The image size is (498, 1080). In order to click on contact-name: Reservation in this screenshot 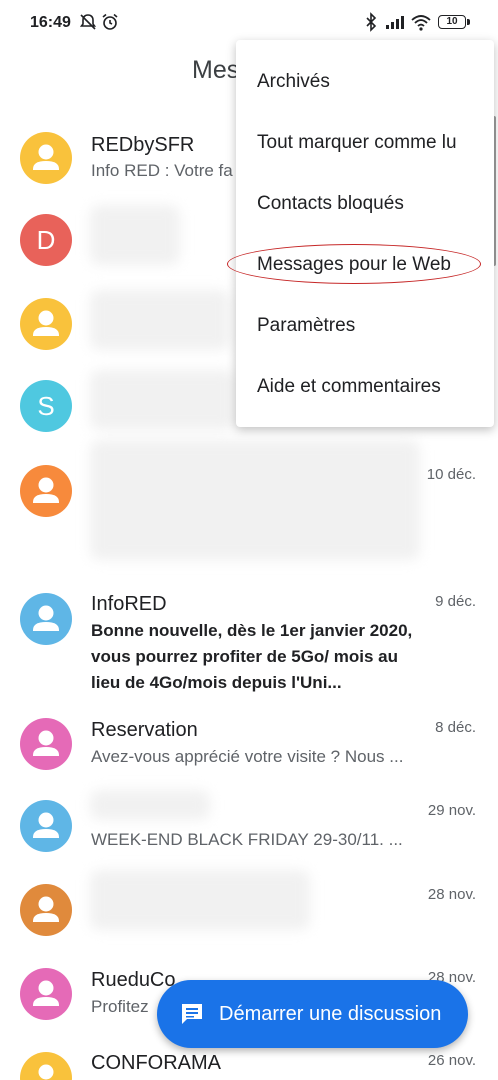, I will do `click(144, 730)`.